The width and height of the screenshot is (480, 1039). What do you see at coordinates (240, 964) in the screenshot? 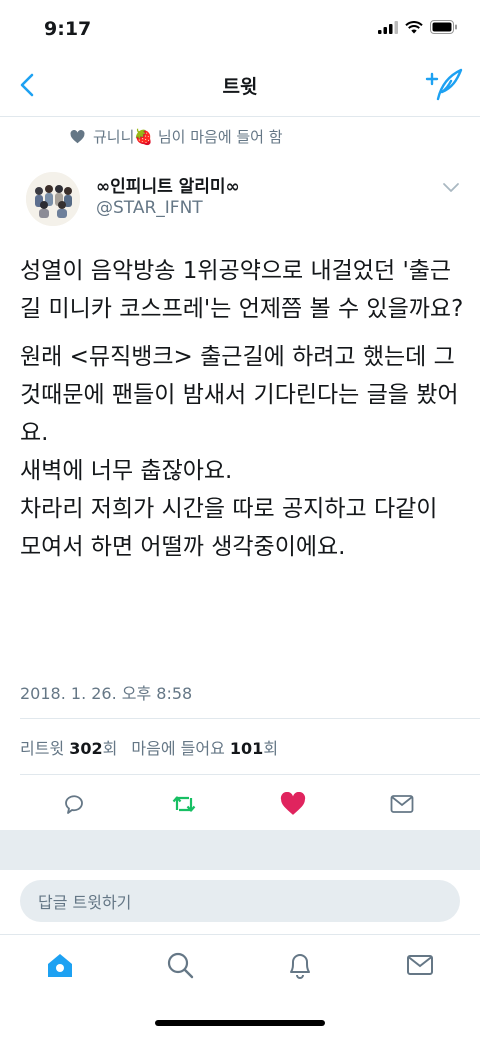
I see `tab-bar` at bounding box center [240, 964].